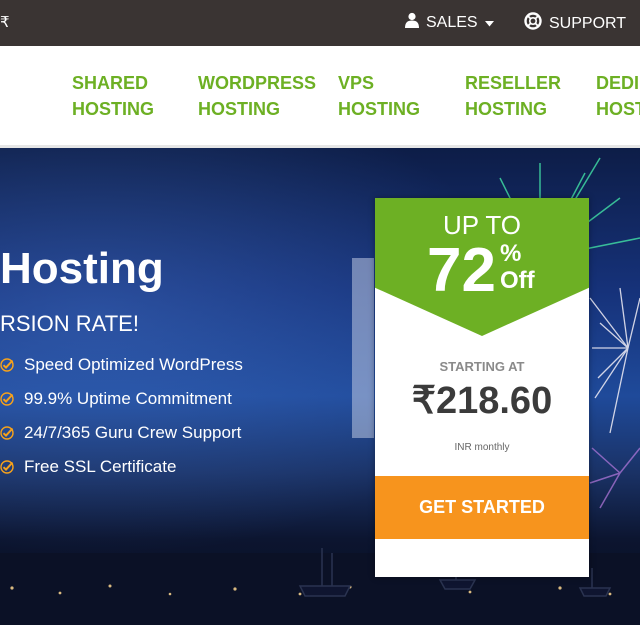  What do you see at coordinates (517, 280) in the screenshot?
I see `discount-off-label: Off` at bounding box center [517, 280].